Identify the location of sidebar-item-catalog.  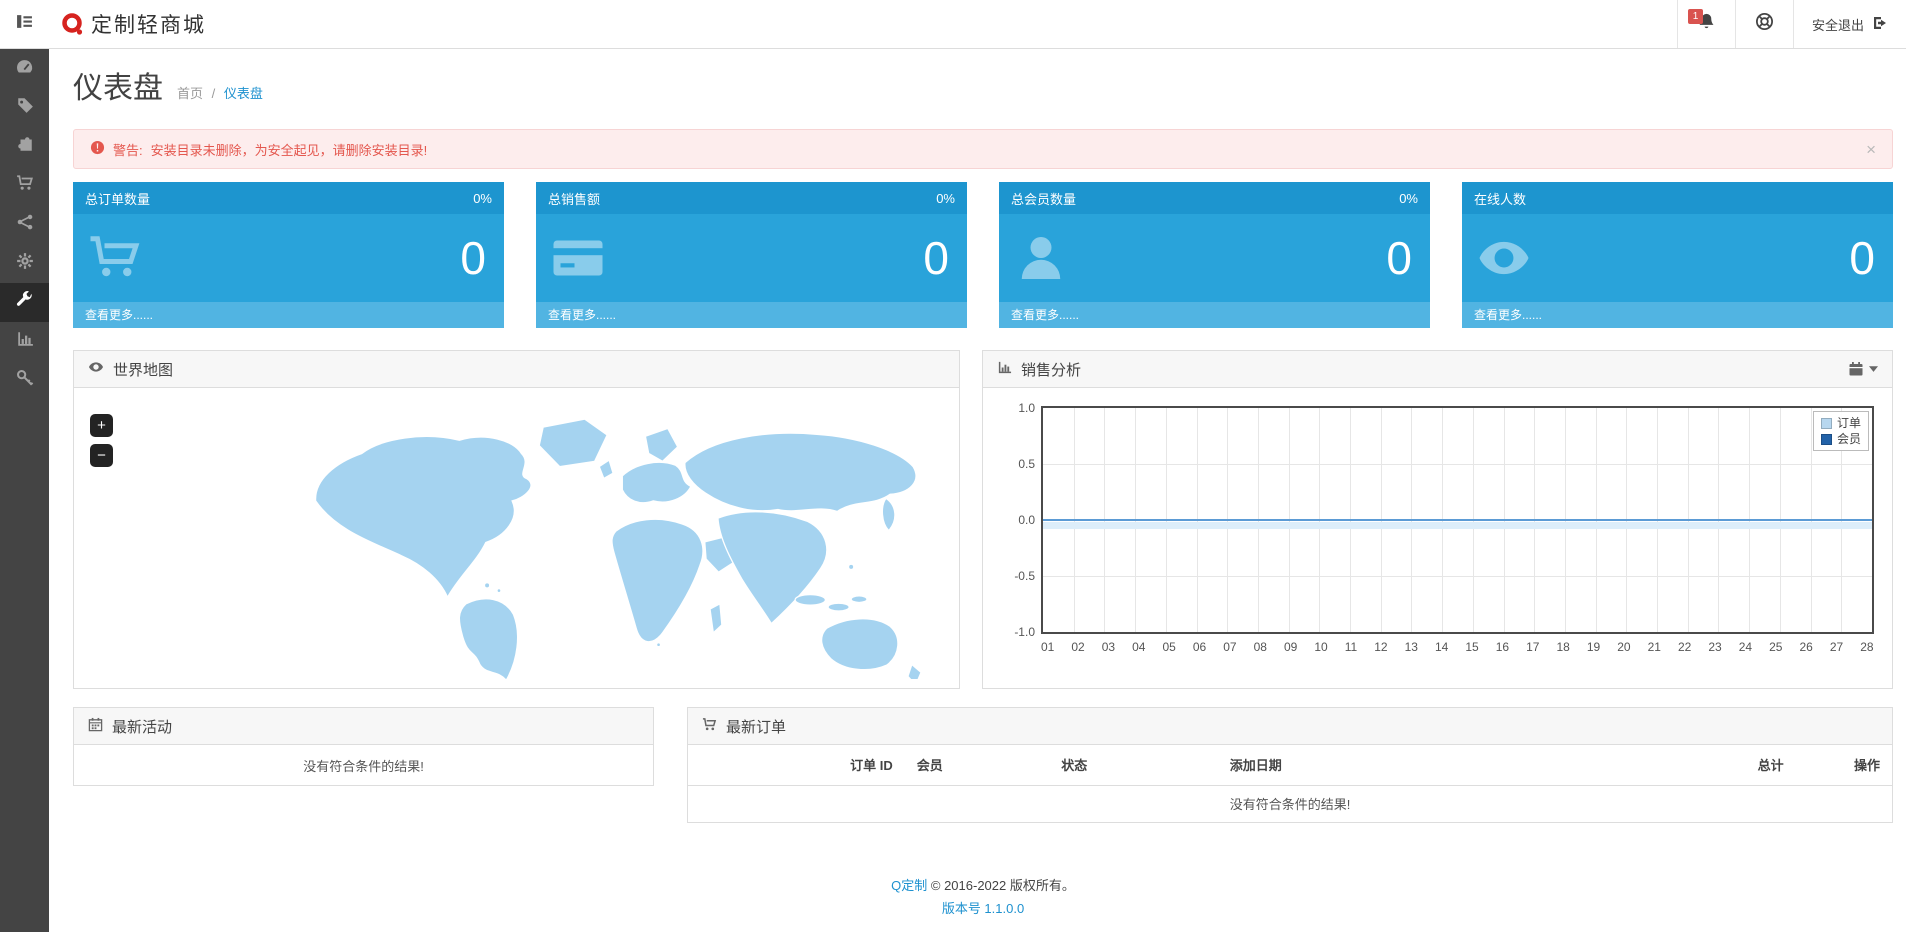
(24, 107).